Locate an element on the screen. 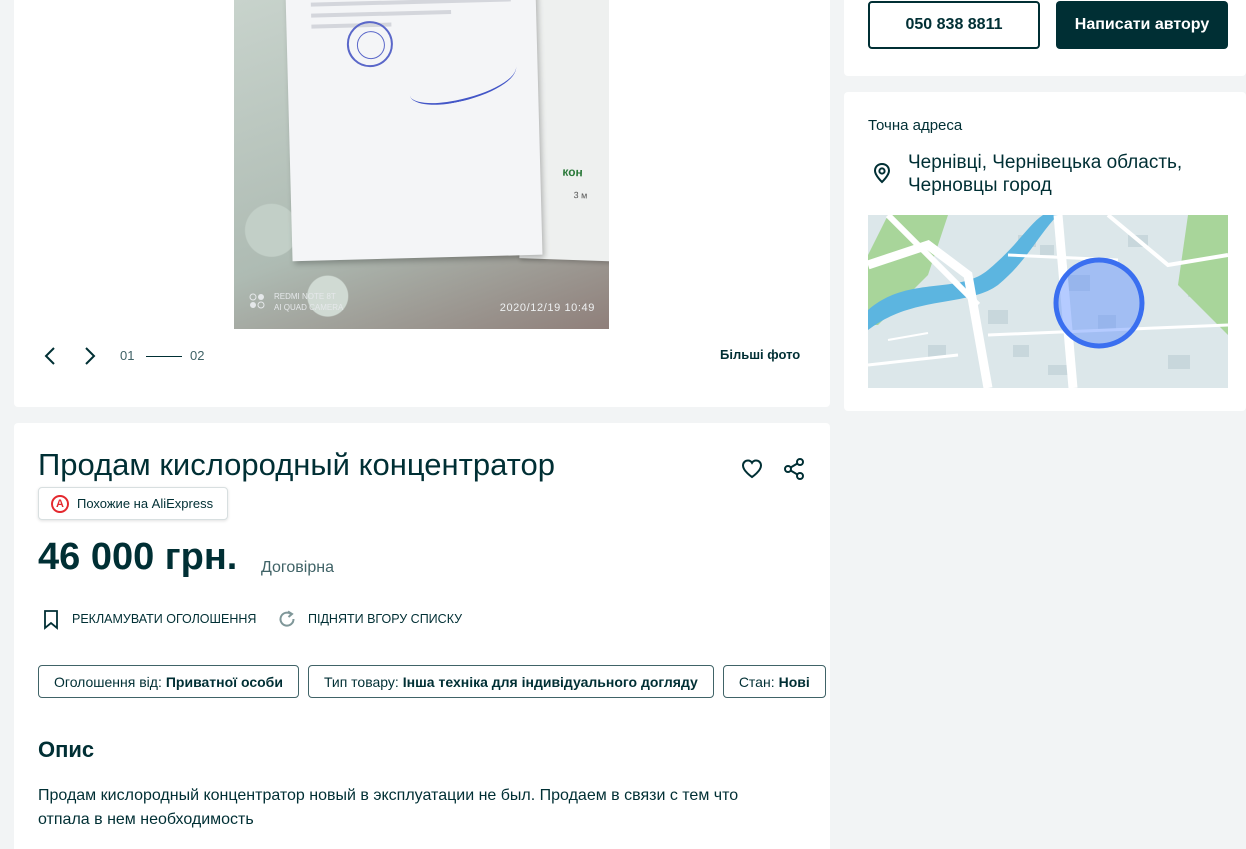 The height and width of the screenshot is (849, 1246). camera-logo-icon is located at coordinates (257, 301).